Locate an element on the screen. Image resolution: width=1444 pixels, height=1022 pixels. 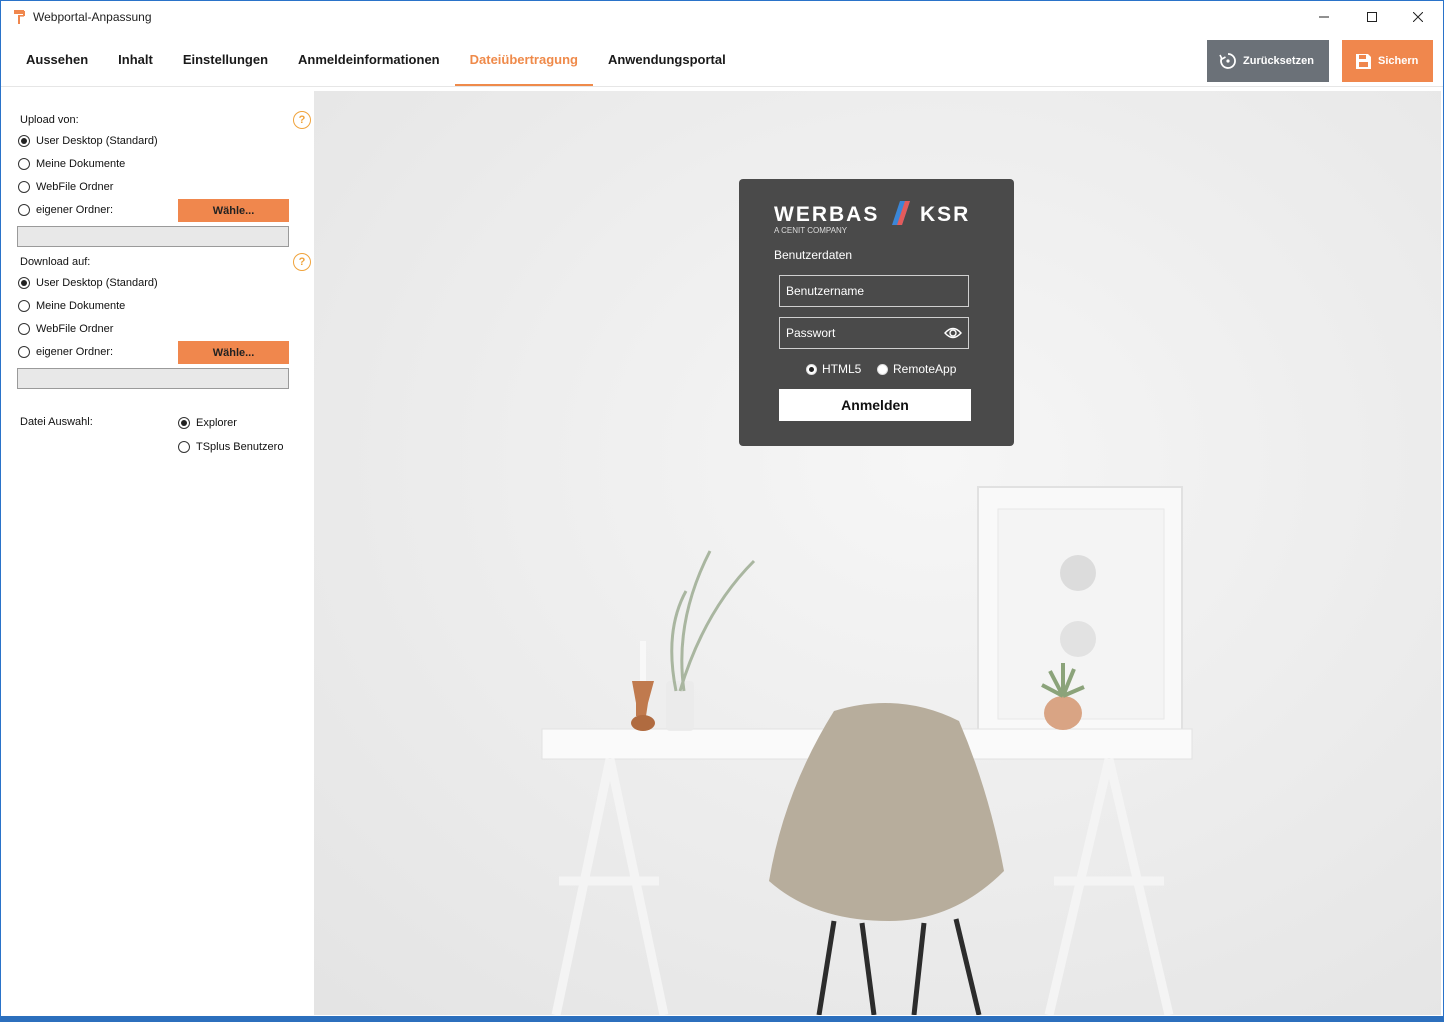
close-icon is located at coordinates (1418, 17).